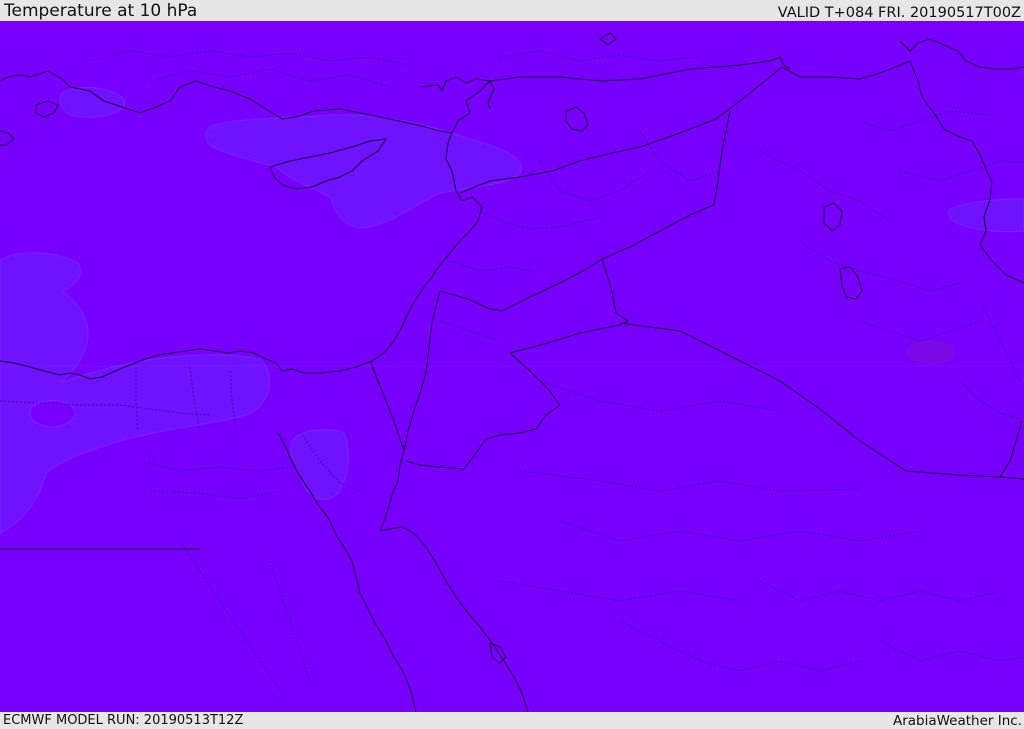  I want to click on credit-label: ArabiaWeather Inc., so click(957, 721).